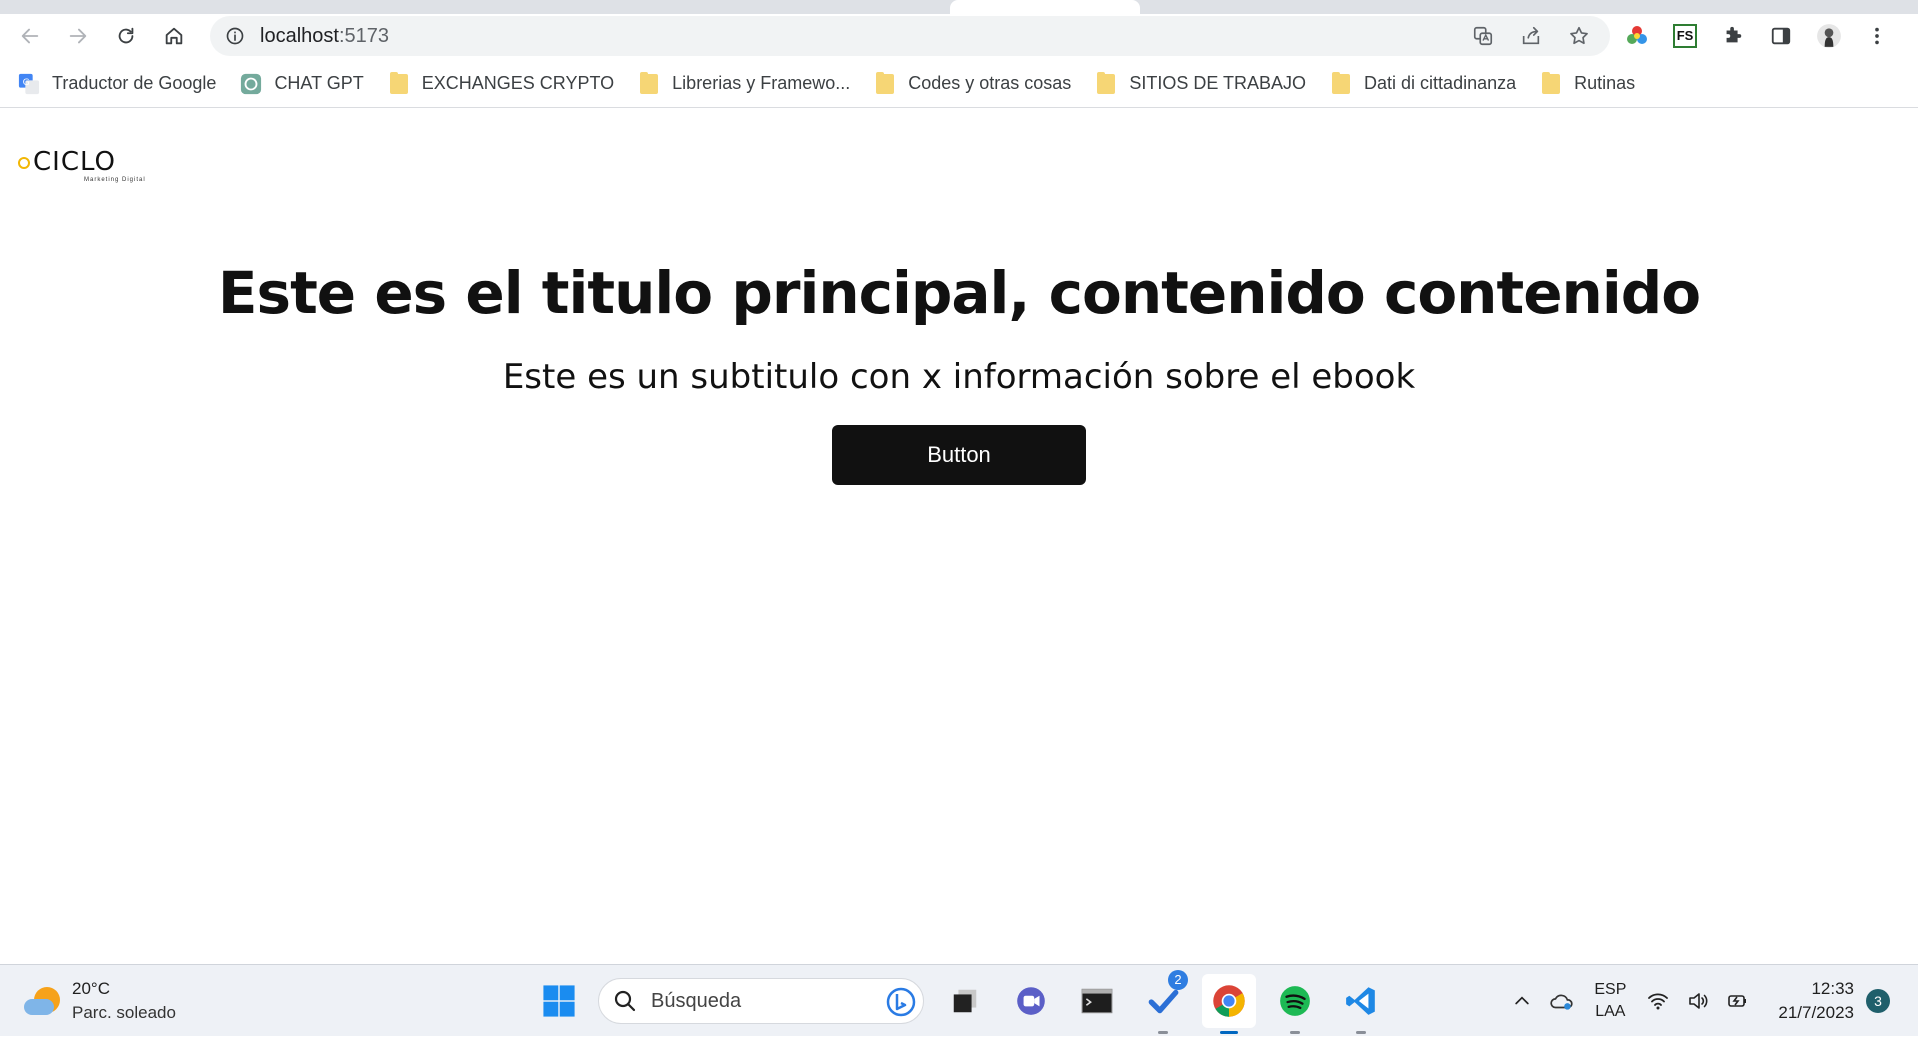 This screenshot has width=1918, height=1037. I want to click on active-tab, so click(1045, 7).